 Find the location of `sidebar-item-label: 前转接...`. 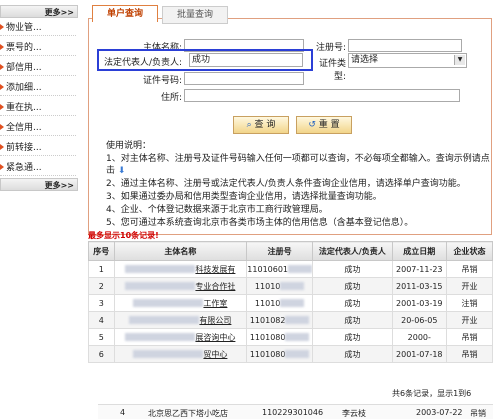

sidebar-item-label: 前转接... is located at coordinates (24, 148).